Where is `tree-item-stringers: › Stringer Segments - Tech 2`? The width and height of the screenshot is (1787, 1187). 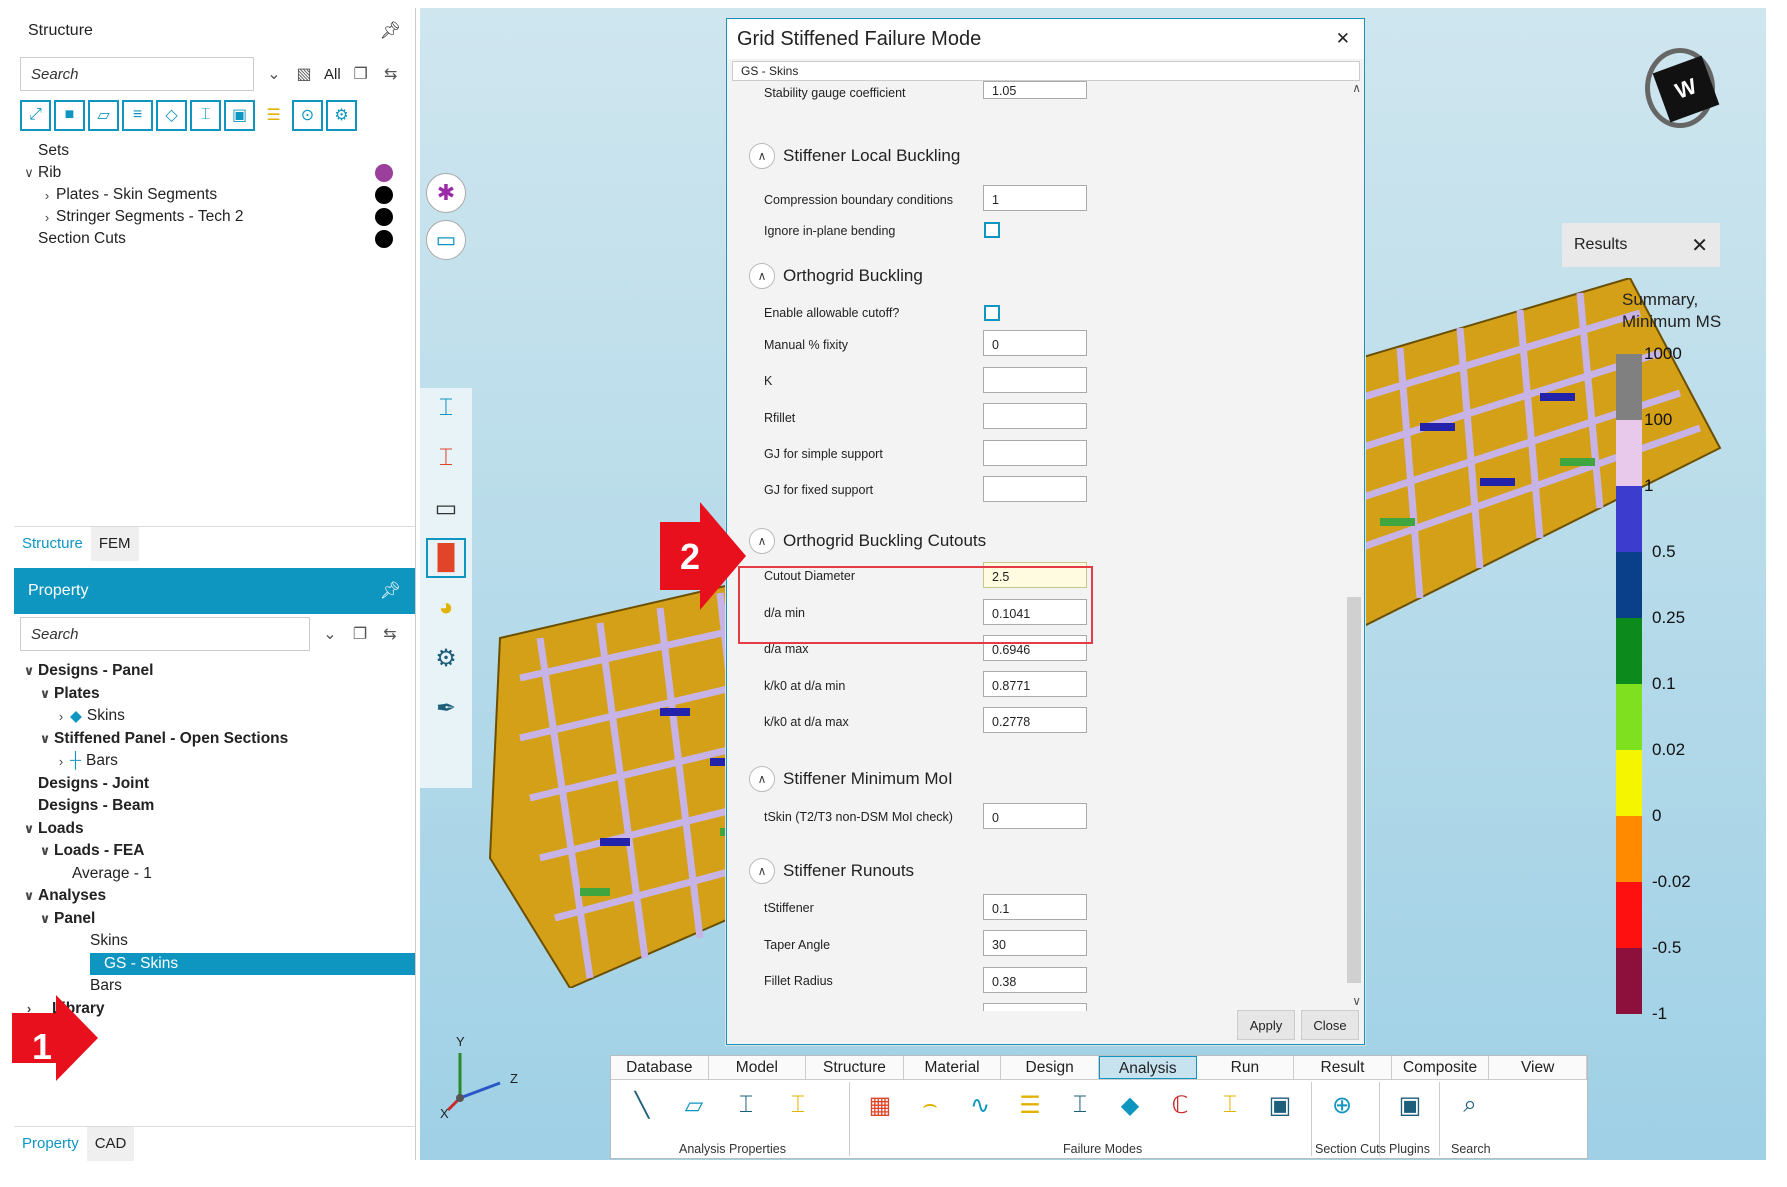
tree-item-stringers: › Stringer Segments - Tech 2 is located at coordinates (217, 217).